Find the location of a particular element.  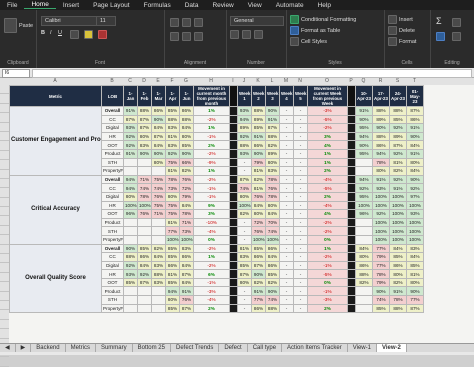

column-header: R is located at coordinates (380, 81).